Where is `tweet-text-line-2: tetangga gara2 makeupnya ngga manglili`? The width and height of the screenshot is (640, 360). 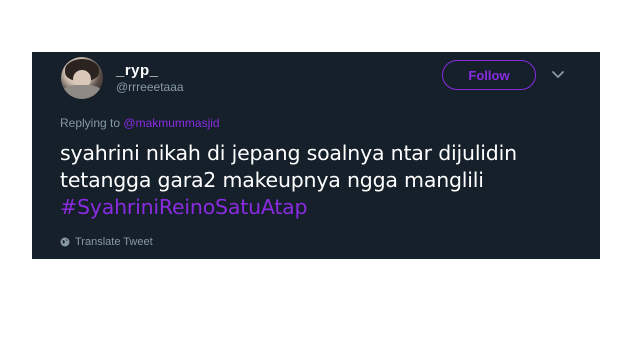 tweet-text-line-2: tetangga gara2 makeupnya ngga manglili is located at coordinates (272, 180).